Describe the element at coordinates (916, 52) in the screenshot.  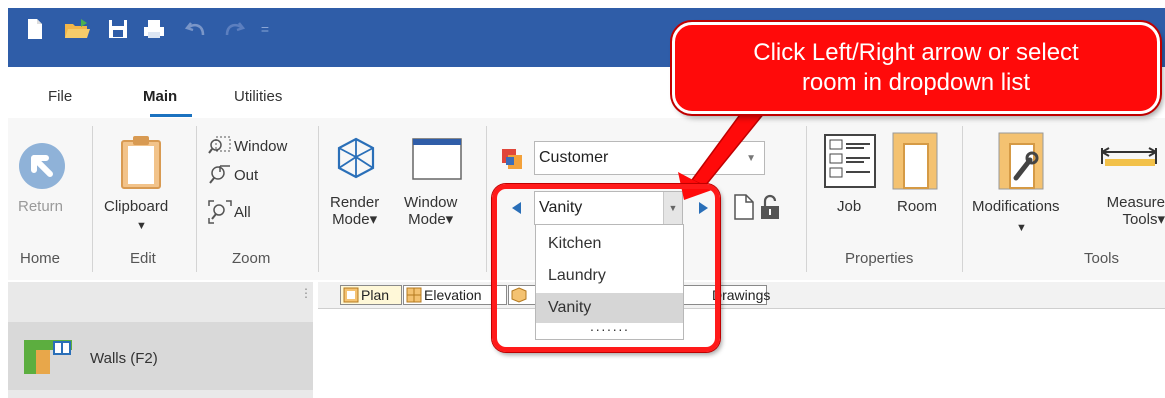
I see `callout-line-1: Click Left/Right arrow or select` at that location.